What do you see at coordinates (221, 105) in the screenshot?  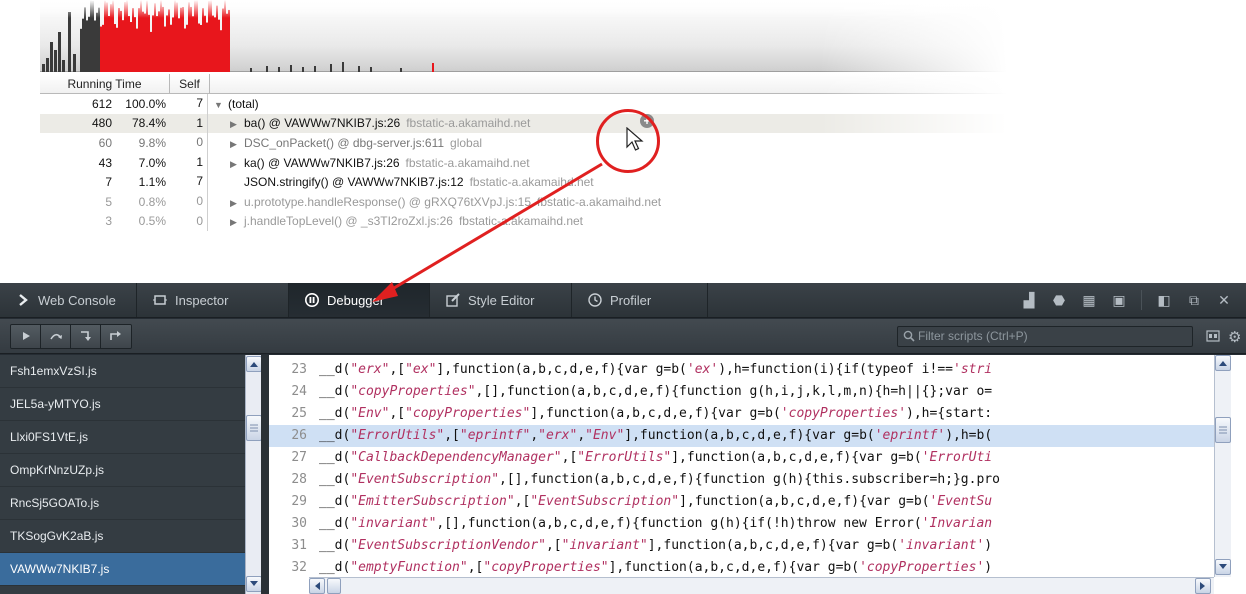 I see `expand-triangle-icon: ▼` at bounding box center [221, 105].